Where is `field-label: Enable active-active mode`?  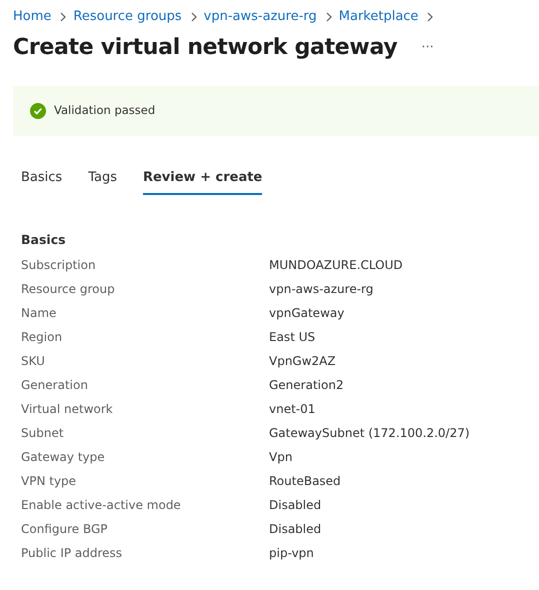 field-label: Enable active-active mode is located at coordinates (101, 505).